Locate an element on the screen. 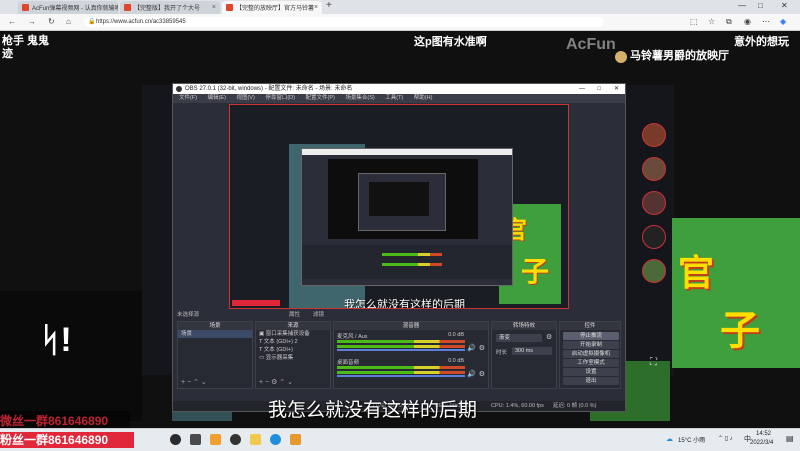  start-icon is located at coordinates (175, 439).